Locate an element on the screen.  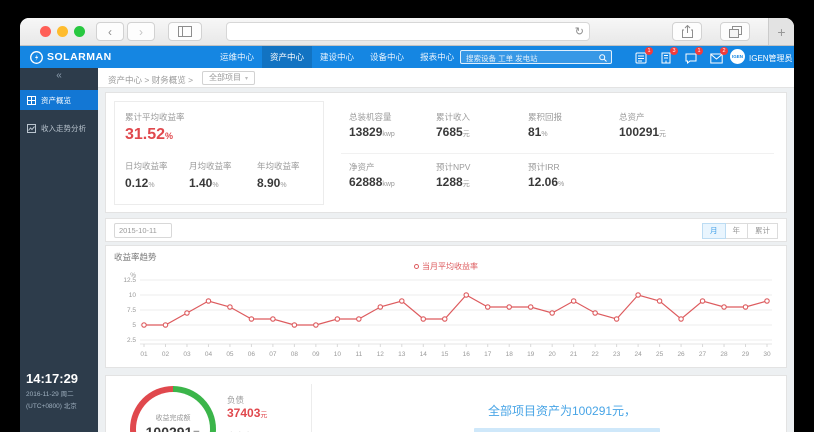
messages-button: 1 is located at coordinates (694, 56).